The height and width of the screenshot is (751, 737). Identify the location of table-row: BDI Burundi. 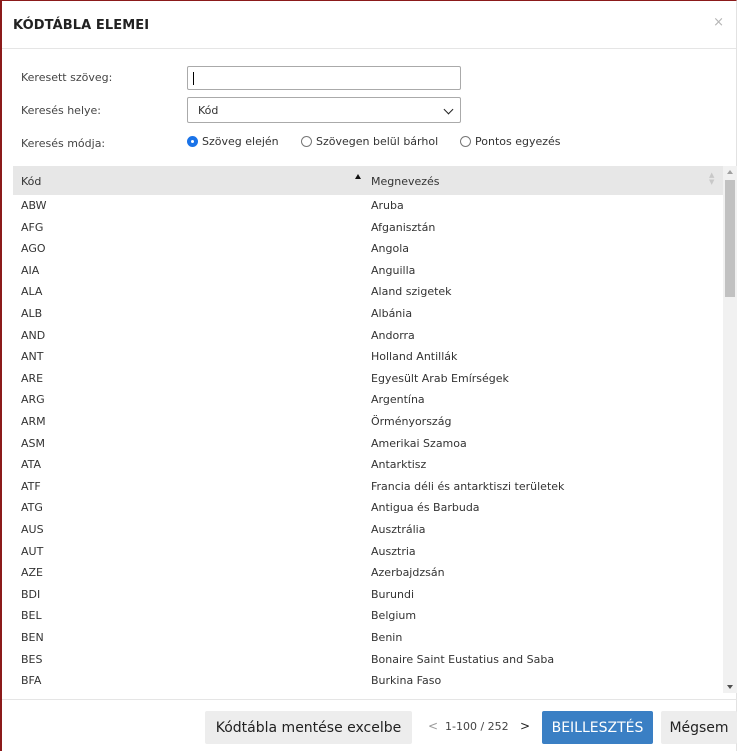
(368, 595).